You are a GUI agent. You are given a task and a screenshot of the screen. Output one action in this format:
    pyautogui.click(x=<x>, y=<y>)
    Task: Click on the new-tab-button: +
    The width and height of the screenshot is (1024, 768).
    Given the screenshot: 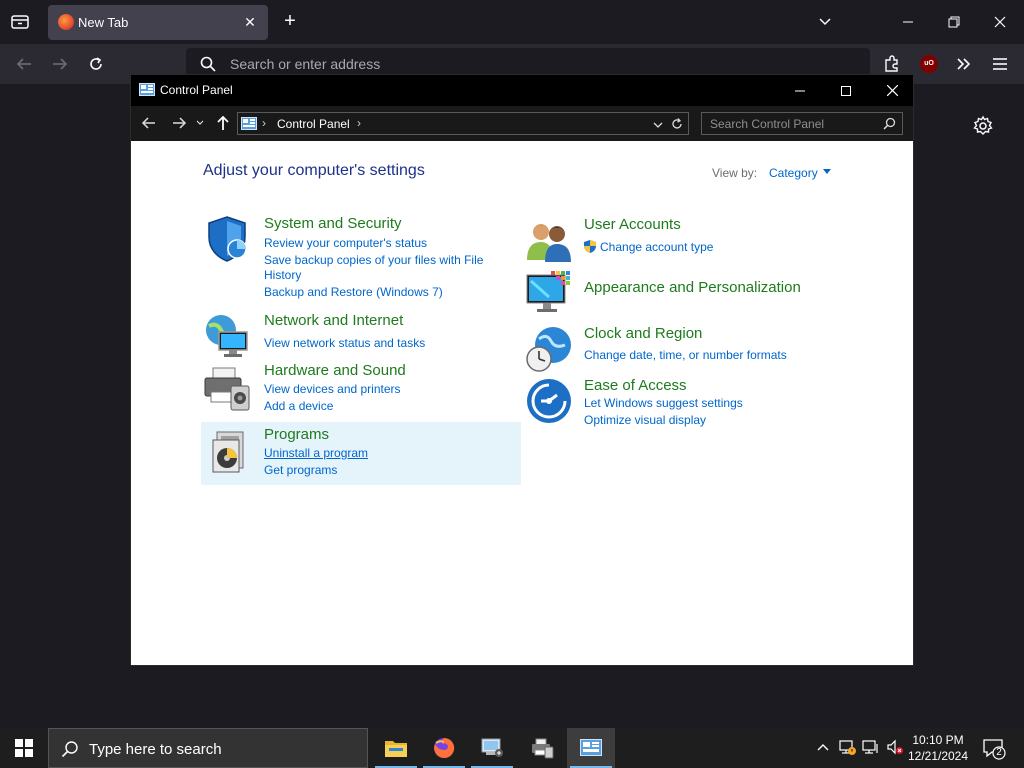 What is the action you would take?
    pyautogui.click(x=290, y=21)
    